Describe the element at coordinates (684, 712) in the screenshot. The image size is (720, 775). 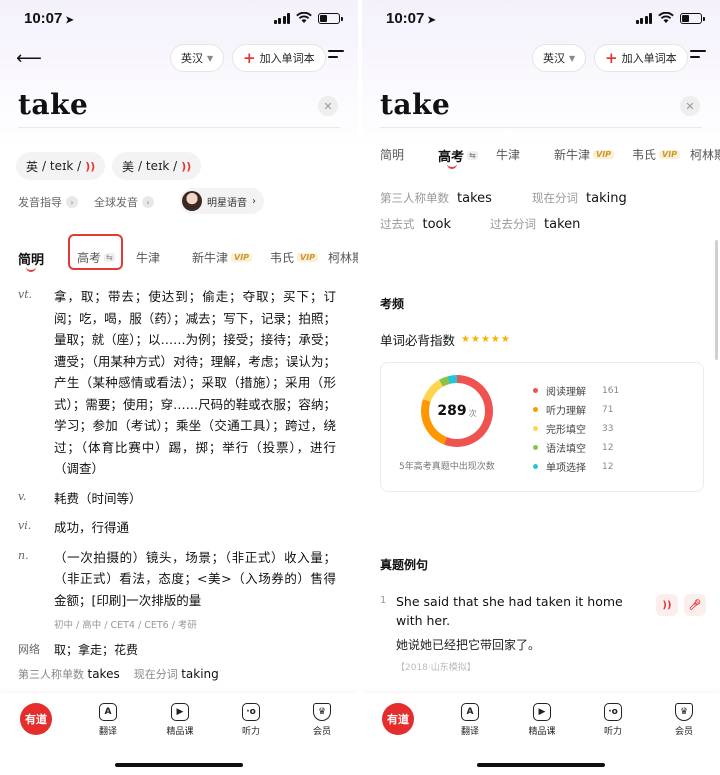
I see `crown-shield-icon: ♛` at that location.